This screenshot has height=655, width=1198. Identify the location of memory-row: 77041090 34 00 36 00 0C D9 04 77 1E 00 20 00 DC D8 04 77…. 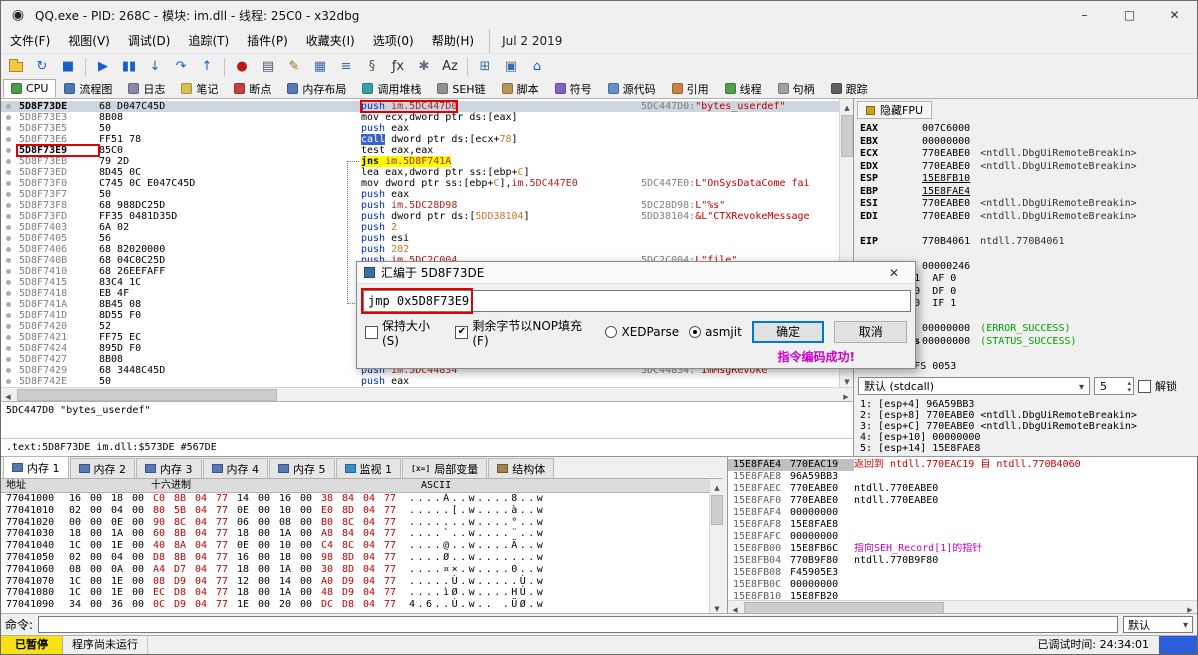
(355, 605).